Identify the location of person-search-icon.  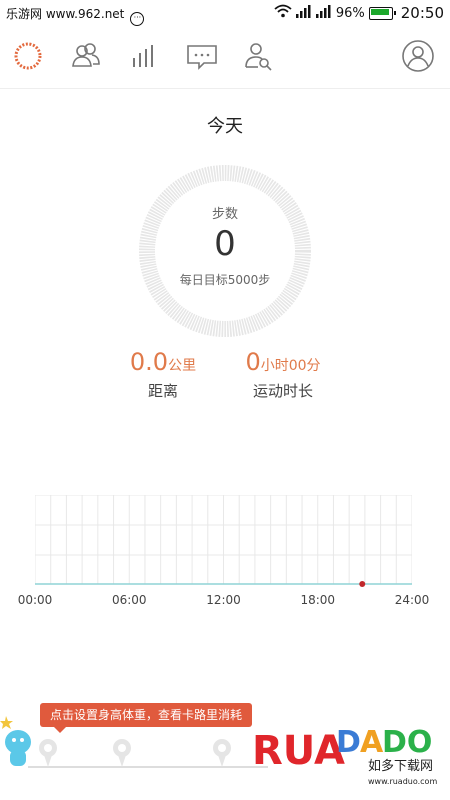
(258, 57).